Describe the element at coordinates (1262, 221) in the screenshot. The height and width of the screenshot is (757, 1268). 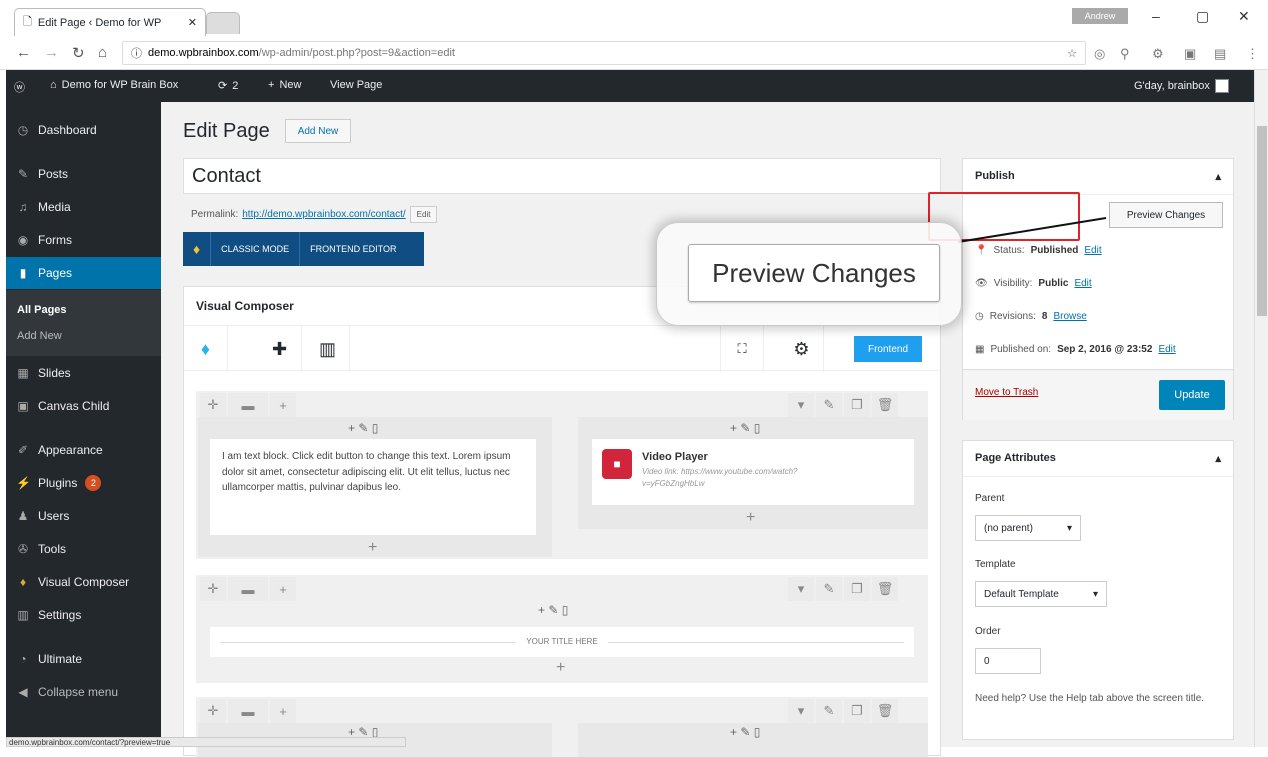
I see `scrollbar-thumb` at that location.